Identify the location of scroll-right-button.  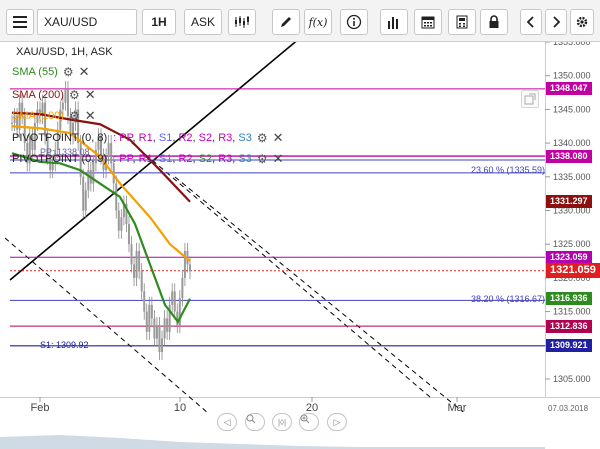
(556, 22).